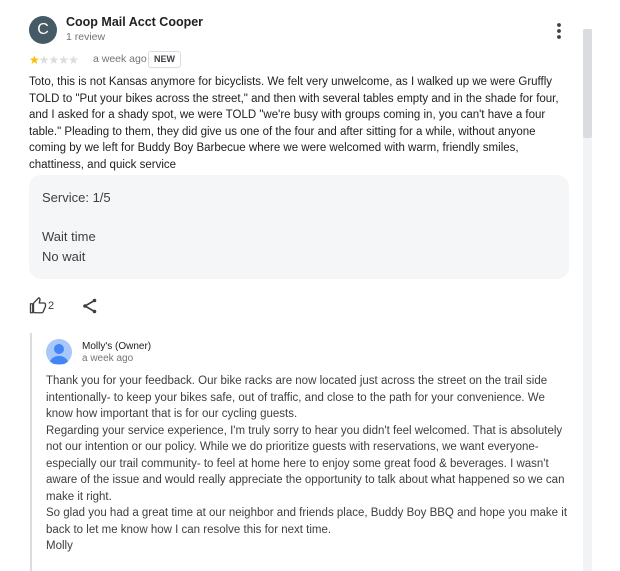  Describe the element at coordinates (86, 37) in the screenshot. I see `reviewer-review-count: 1 review` at that location.